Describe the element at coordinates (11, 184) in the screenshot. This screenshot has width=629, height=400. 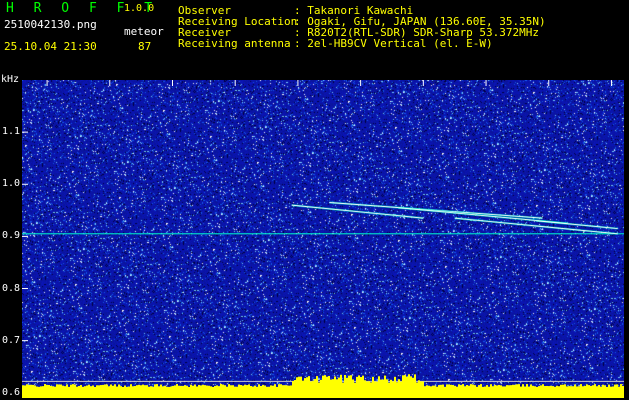
I see `y-tick-label: 1.0` at that location.